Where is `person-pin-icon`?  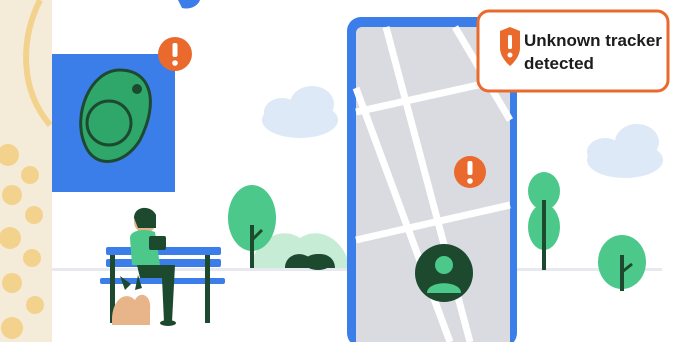
person-pin-icon is located at coordinates (444, 273).